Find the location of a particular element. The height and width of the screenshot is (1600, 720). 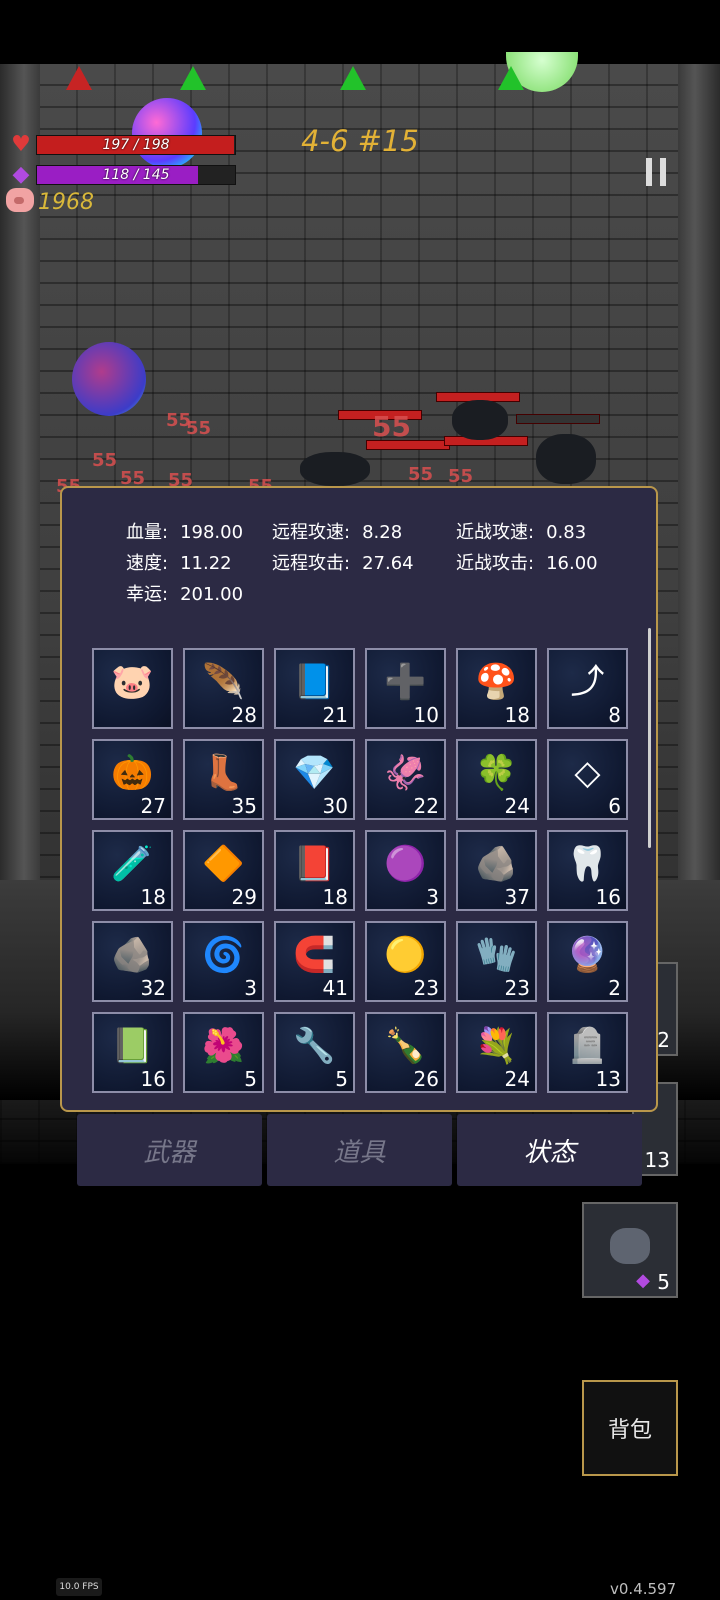

item-count: 22 is located at coordinates (426, 806).